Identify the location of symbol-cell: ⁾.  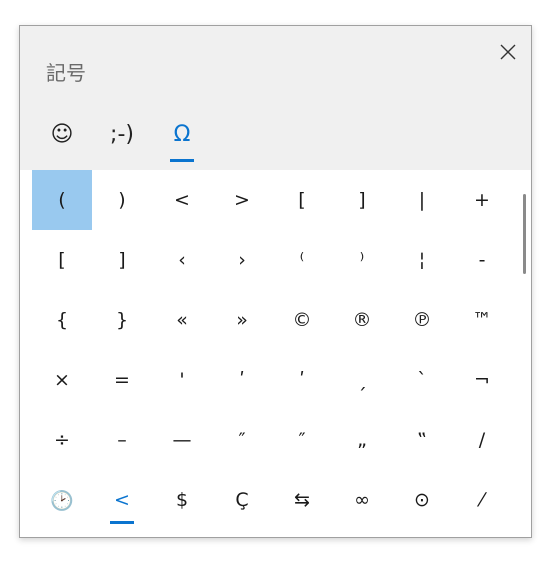
(362, 260).